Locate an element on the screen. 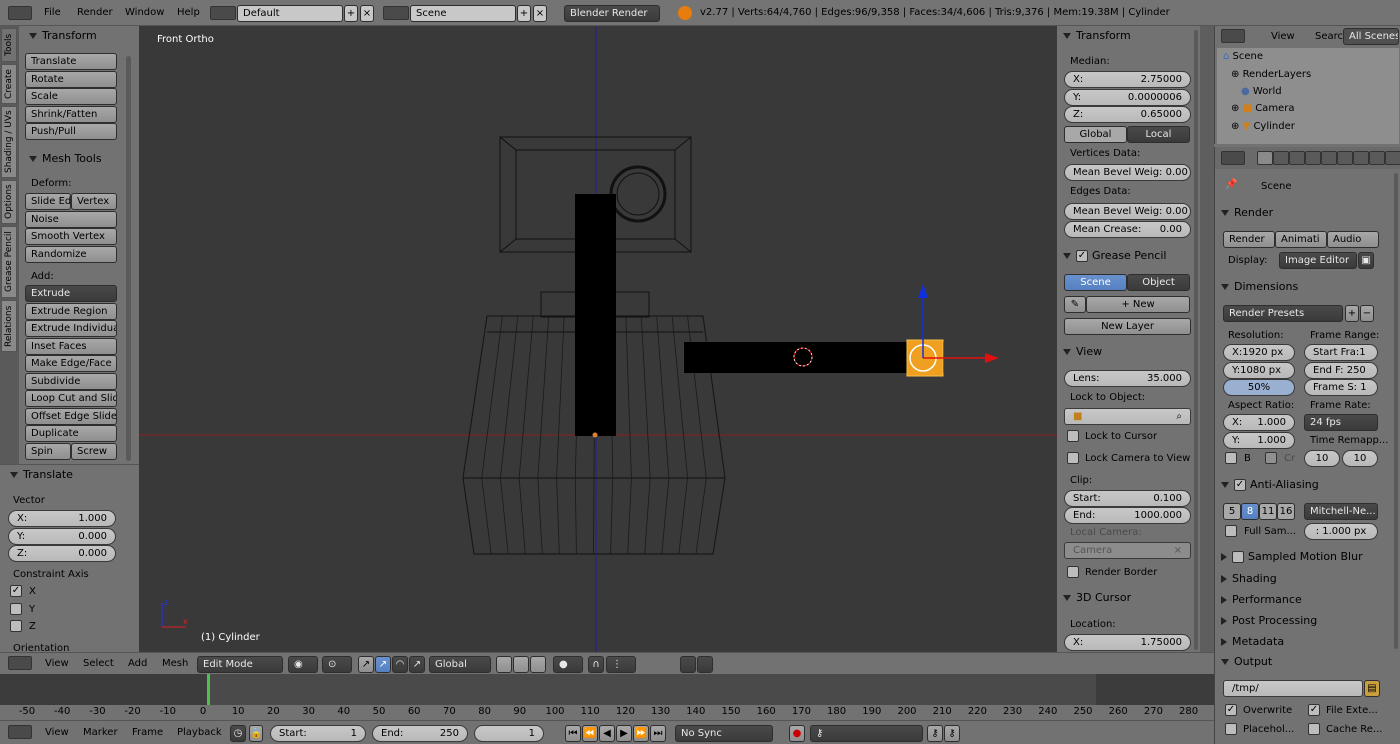 The image size is (1400, 744). motion-blur-title: Sampled Motion Blur is located at coordinates (1292, 556).